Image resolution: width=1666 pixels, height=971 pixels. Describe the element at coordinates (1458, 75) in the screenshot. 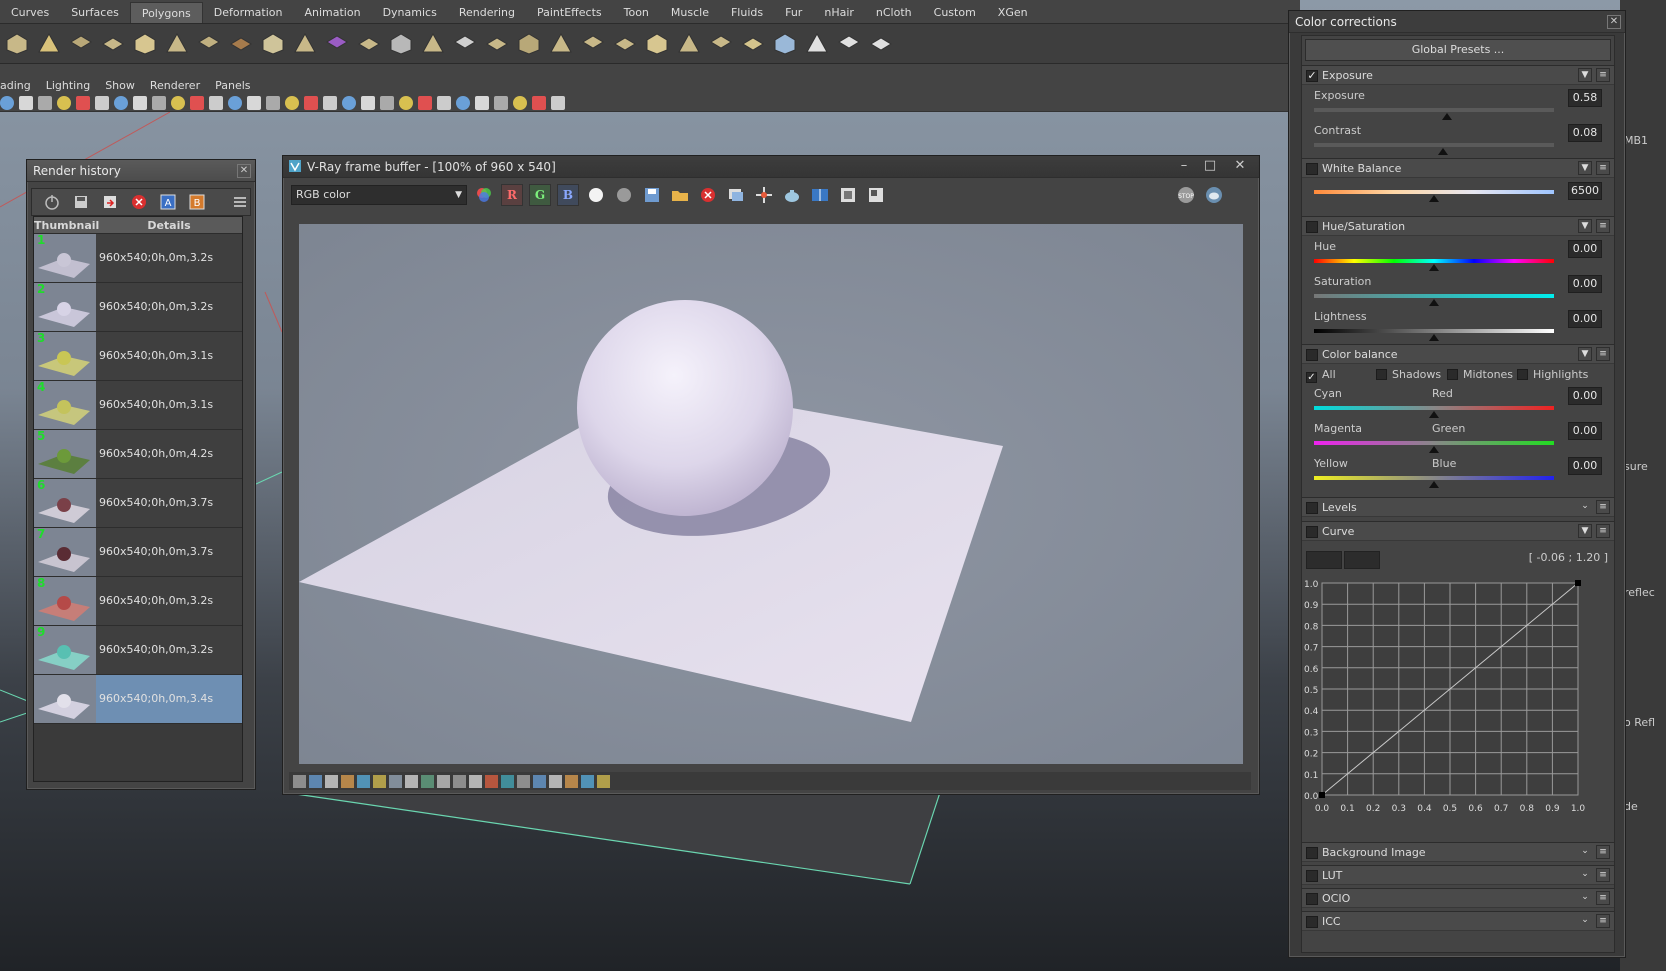

I see `section-exposure: ✓ Exposure ▼ ≡` at that location.